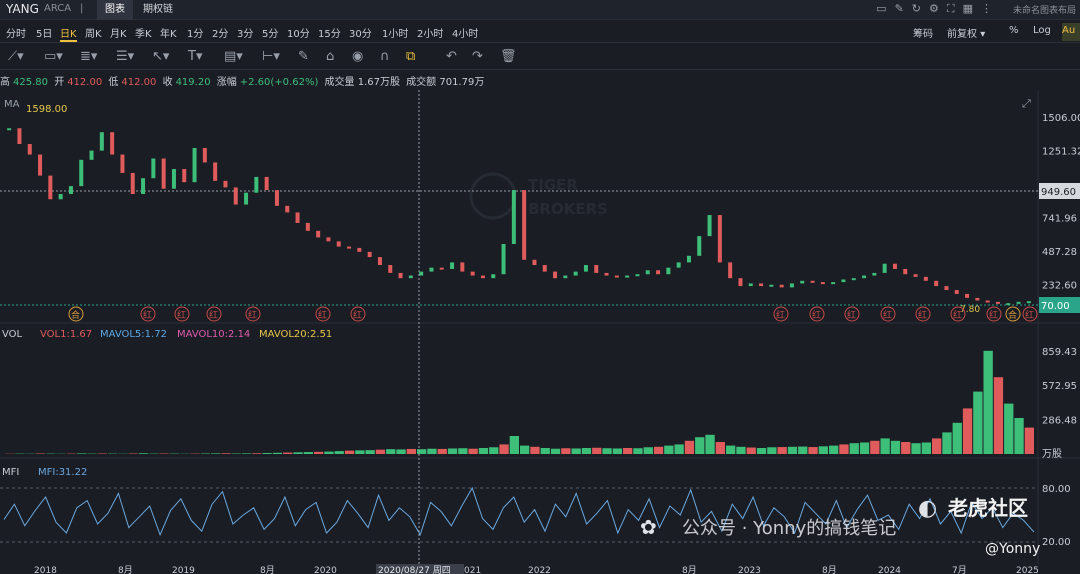 This screenshot has height=574, width=1080. Describe the element at coordinates (160, 56) in the screenshot. I see `arrow-icon: ↖▾` at that location.